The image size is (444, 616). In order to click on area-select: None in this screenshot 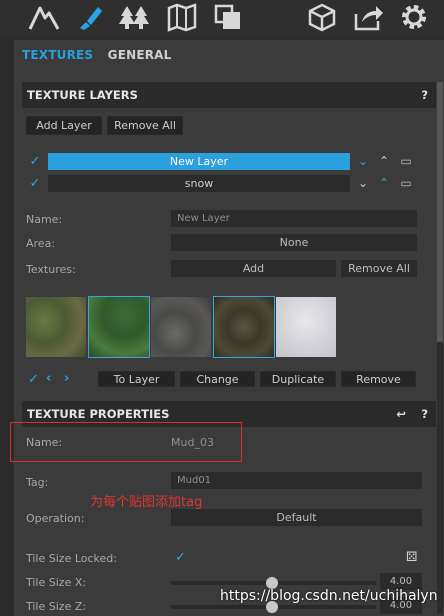, I will do `click(294, 242)`.